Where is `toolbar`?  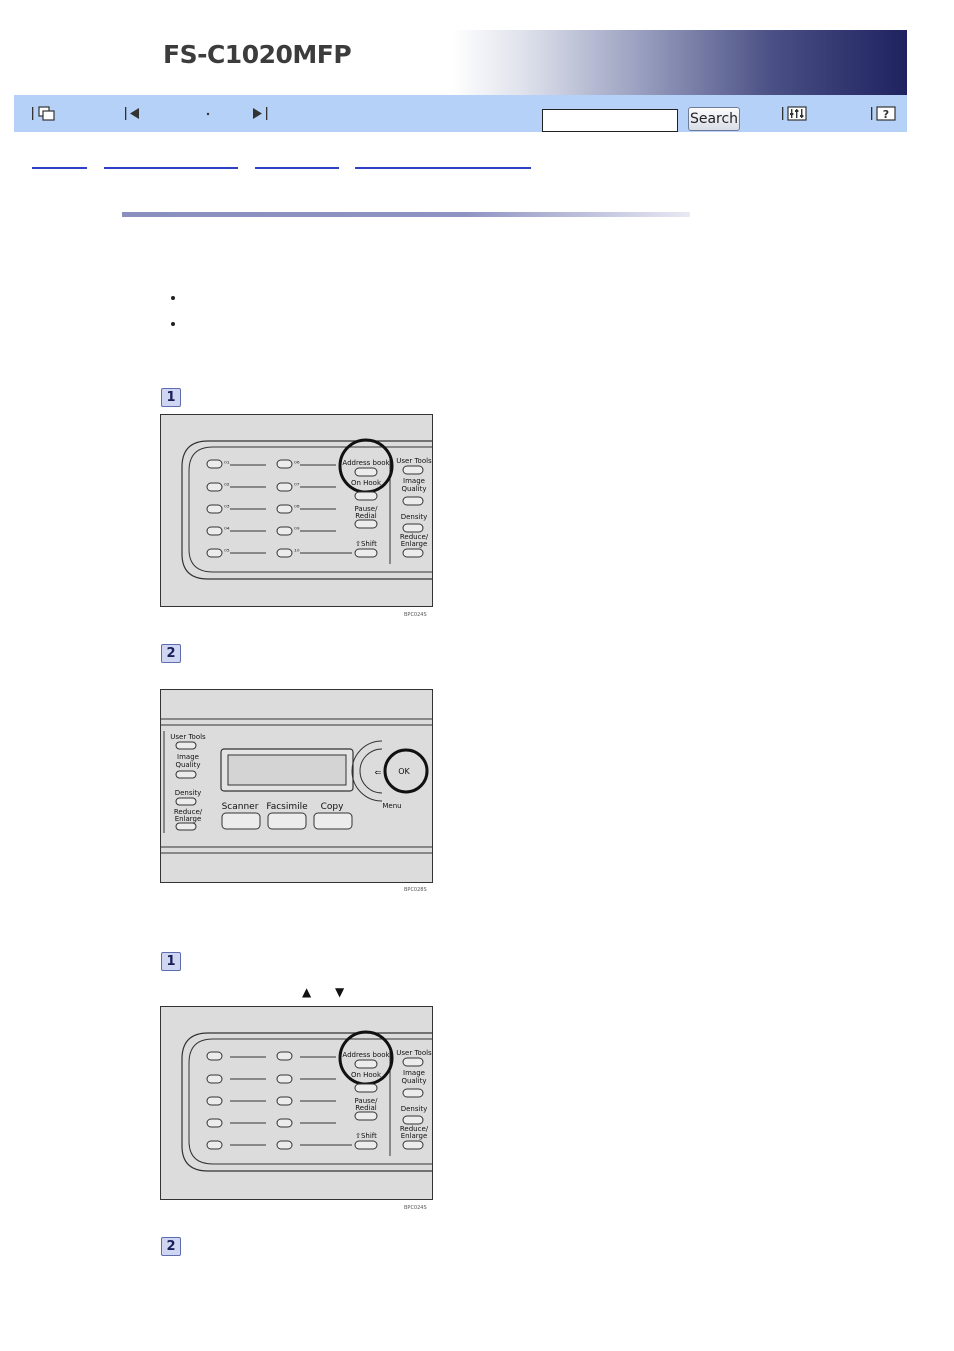 toolbar is located at coordinates (460, 113).